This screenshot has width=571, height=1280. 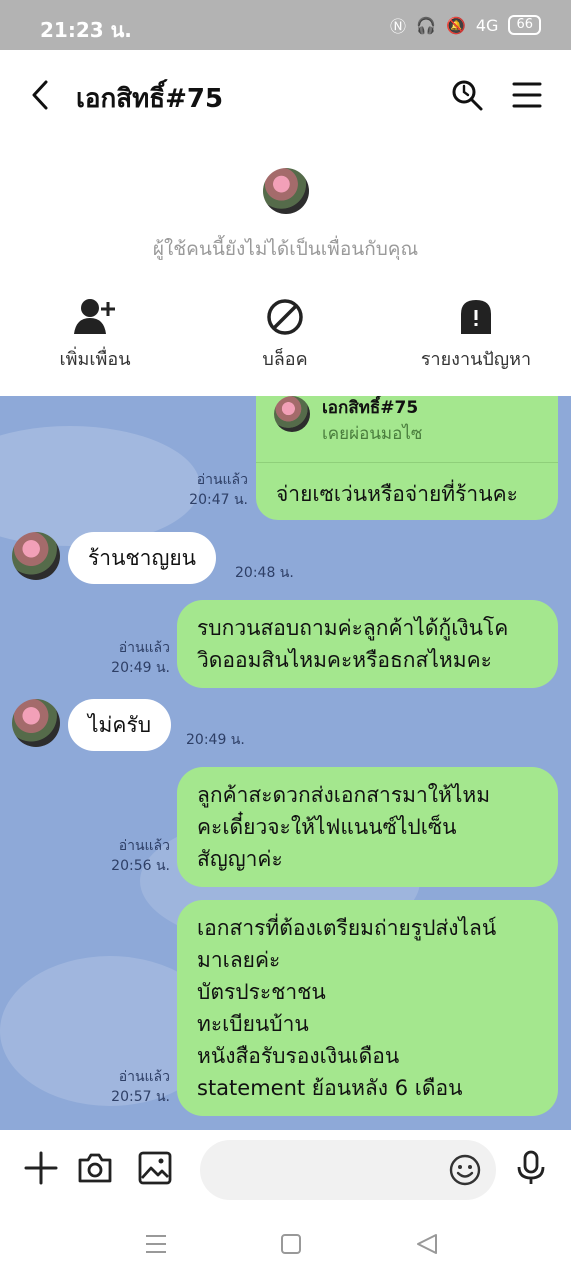 What do you see at coordinates (120, 725) in the screenshot?
I see `incoming-message: ไม่ครับ` at bounding box center [120, 725].